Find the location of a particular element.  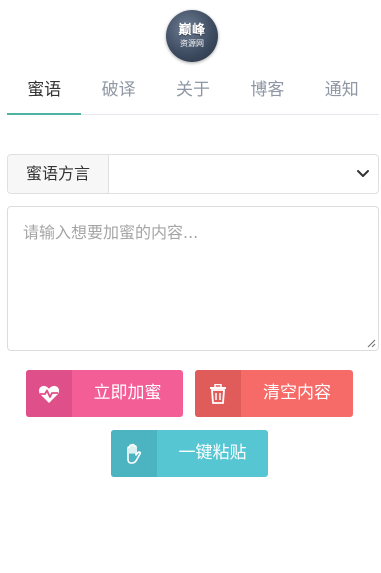

site-logo: 巅峰 资源网 is located at coordinates (192, 36).